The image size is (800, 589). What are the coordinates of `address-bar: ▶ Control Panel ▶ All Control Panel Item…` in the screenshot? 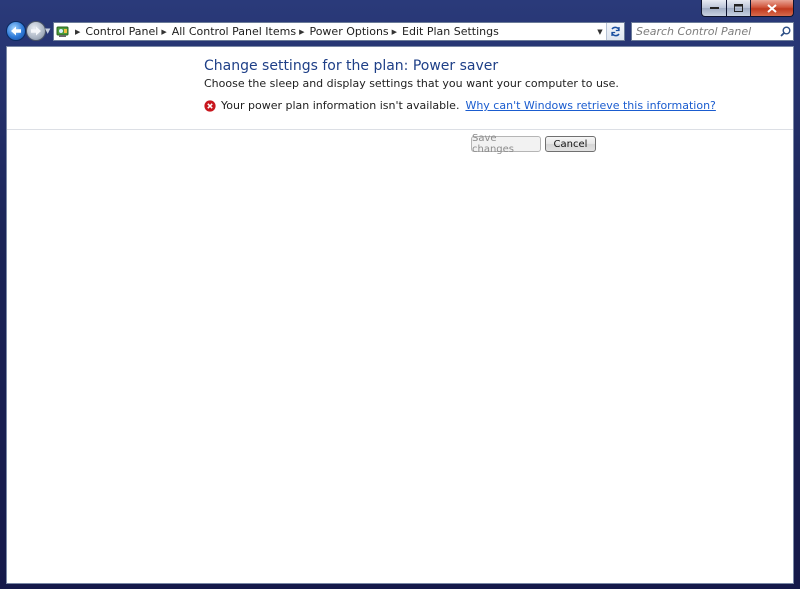 It's located at (339, 31).